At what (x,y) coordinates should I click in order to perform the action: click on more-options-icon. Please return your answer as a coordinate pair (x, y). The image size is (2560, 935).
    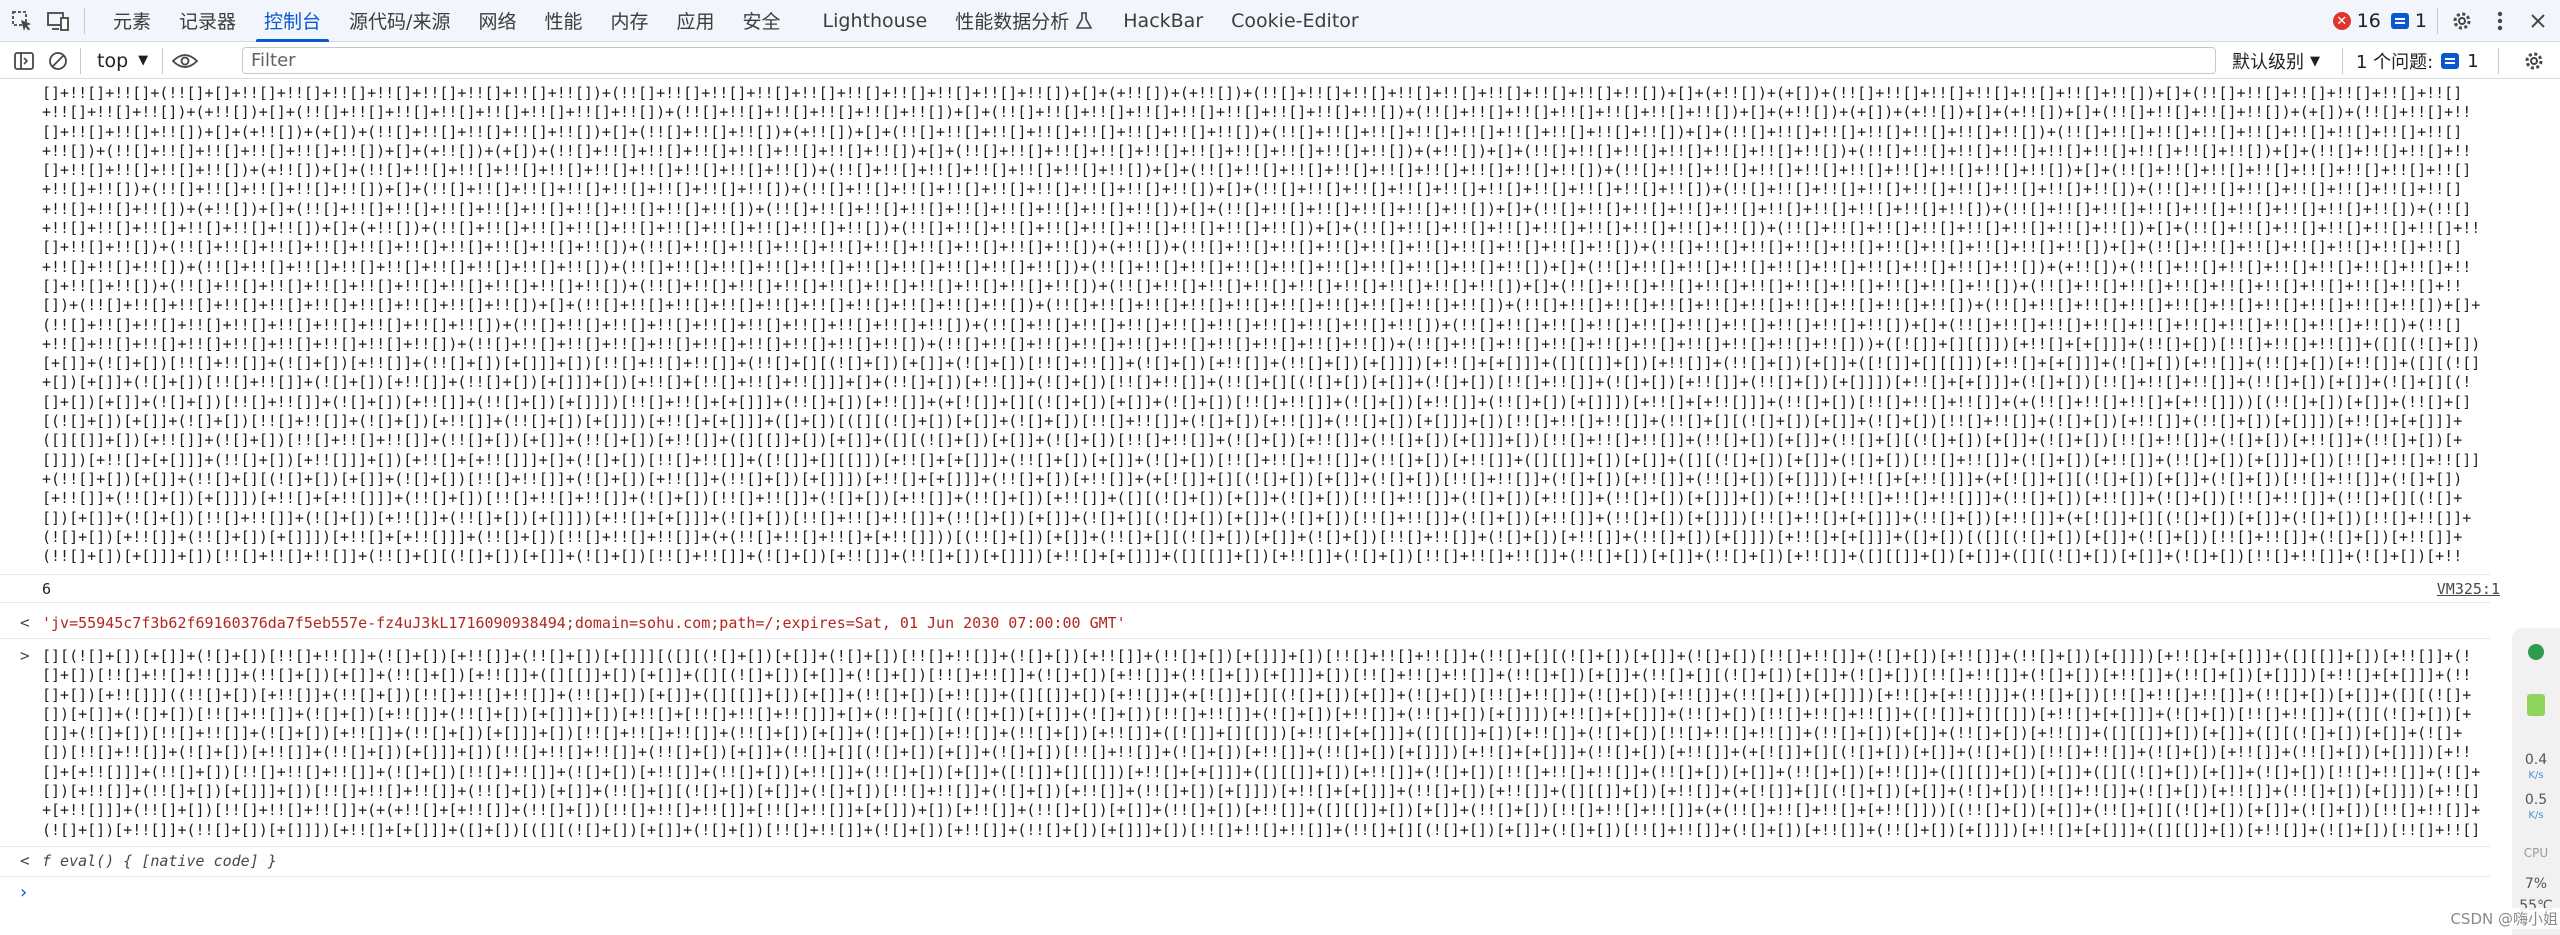
    Looking at the image, I should click on (2500, 21).